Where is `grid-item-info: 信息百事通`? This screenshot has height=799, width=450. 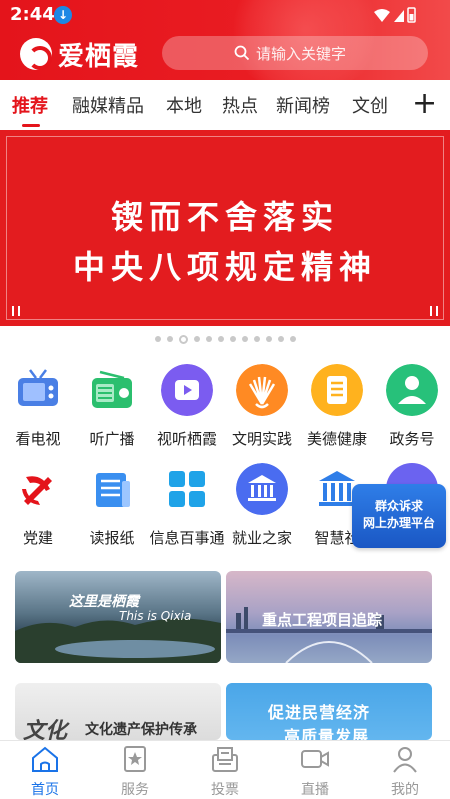 grid-item-info: 信息百事通 is located at coordinates (187, 505).